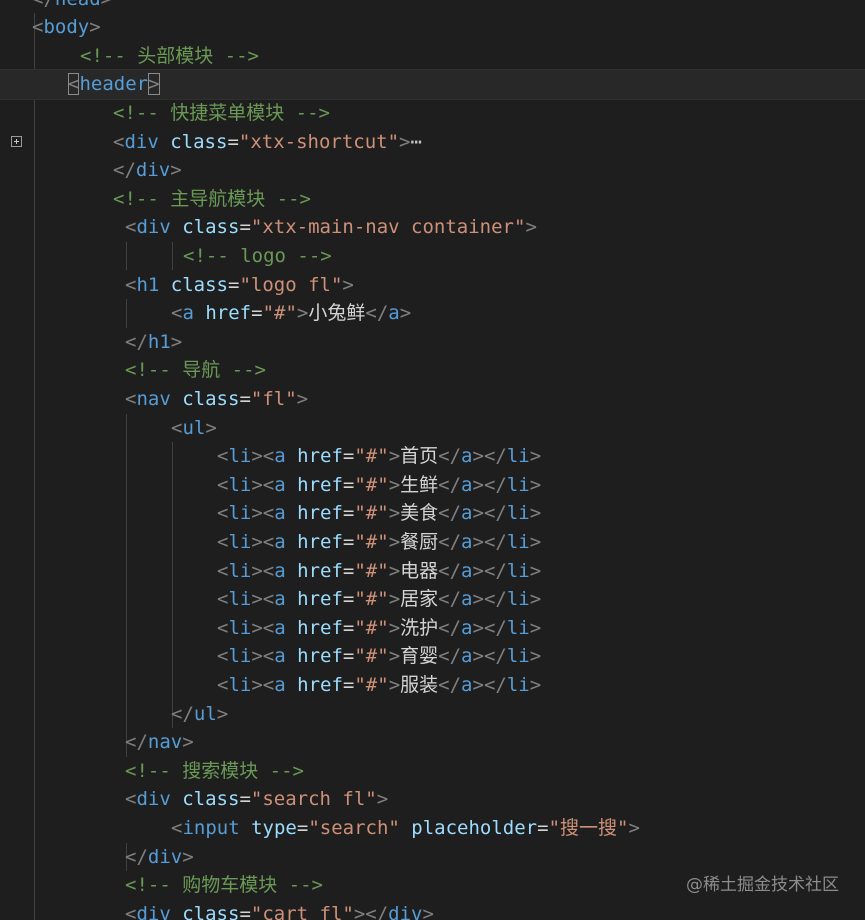  I want to click on folded-ellipsis-icon: ⋯, so click(416, 142).